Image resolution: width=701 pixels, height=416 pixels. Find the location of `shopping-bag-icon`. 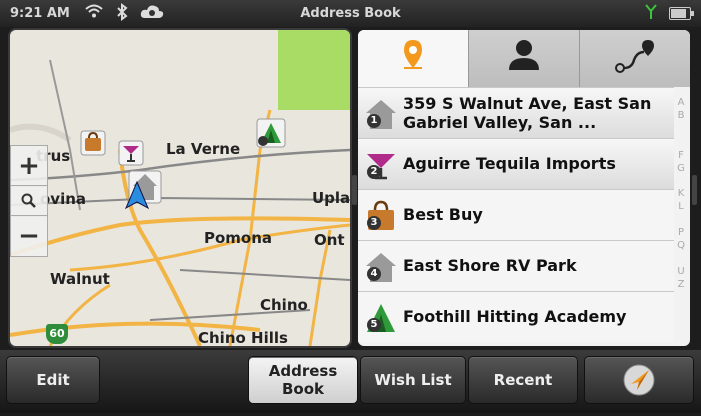

shopping-bag-icon is located at coordinates (93, 143).